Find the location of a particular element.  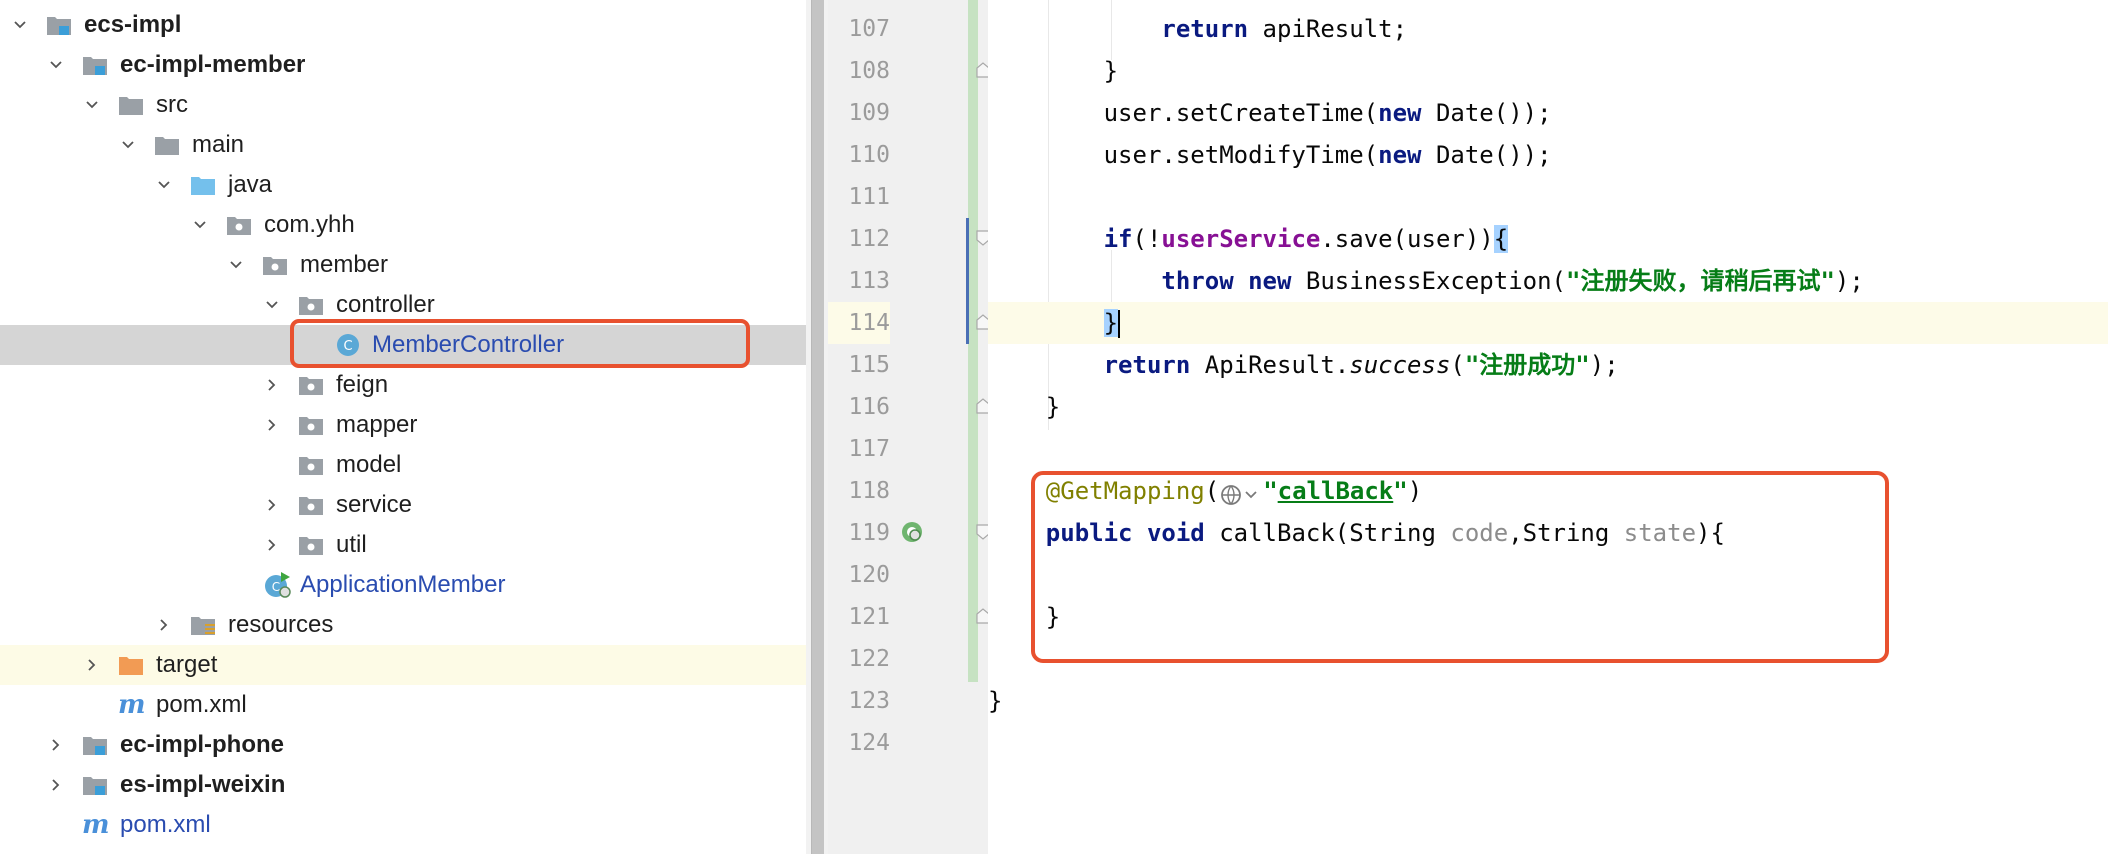

code-line-112: if(!userService.save(user)){ is located at coordinates (1548, 239).